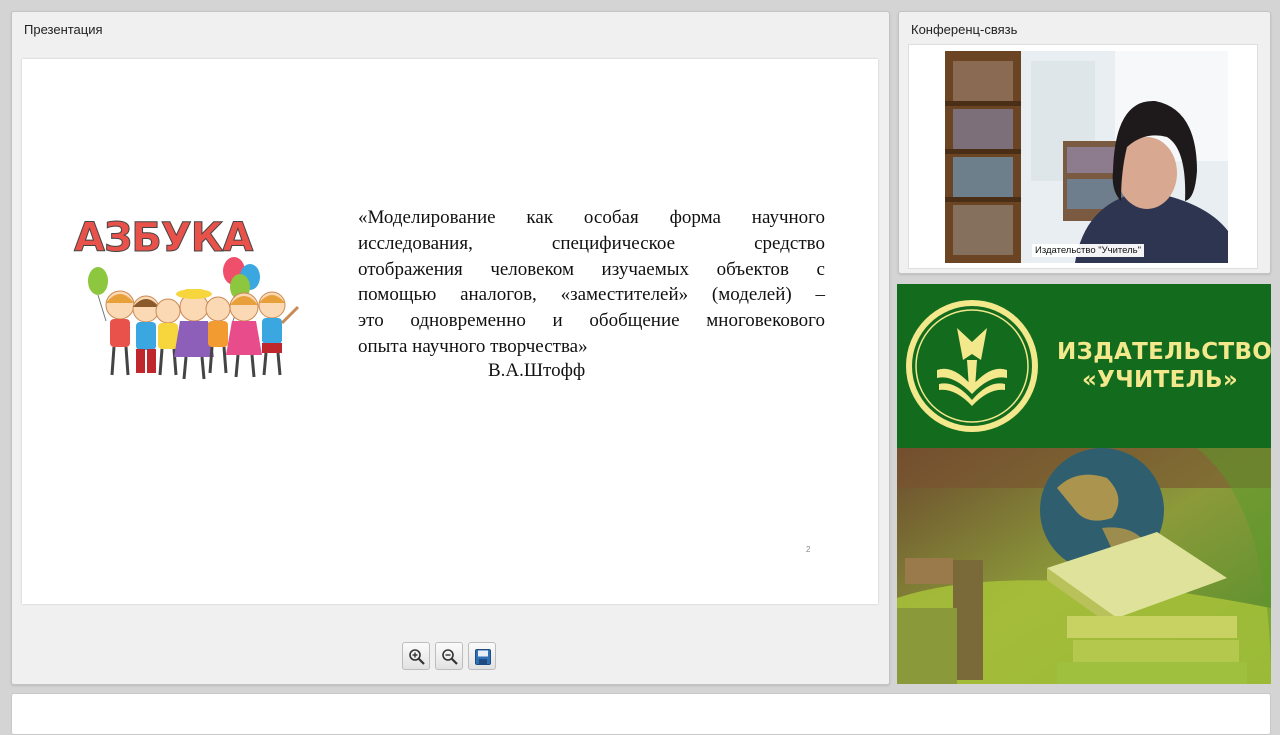 The image size is (1280, 735). I want to click on save-icon, so click(483, 657).